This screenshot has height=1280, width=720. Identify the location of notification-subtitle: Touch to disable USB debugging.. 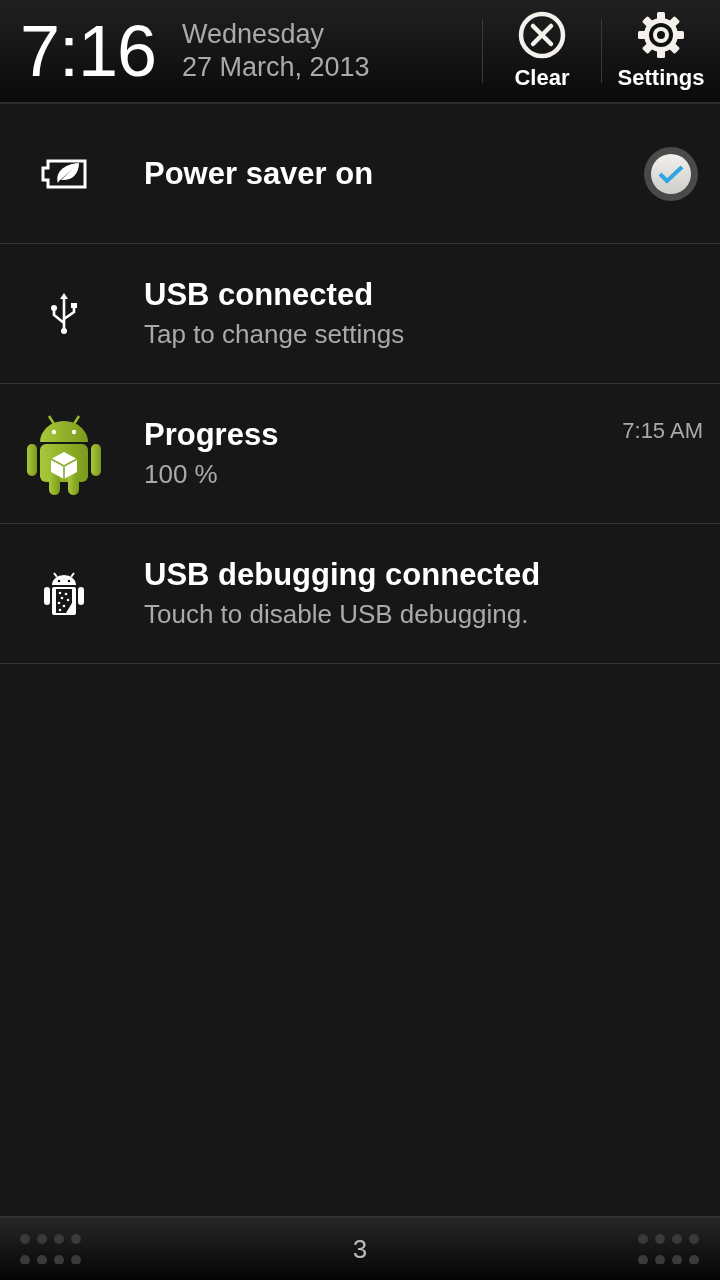
(336, 614).